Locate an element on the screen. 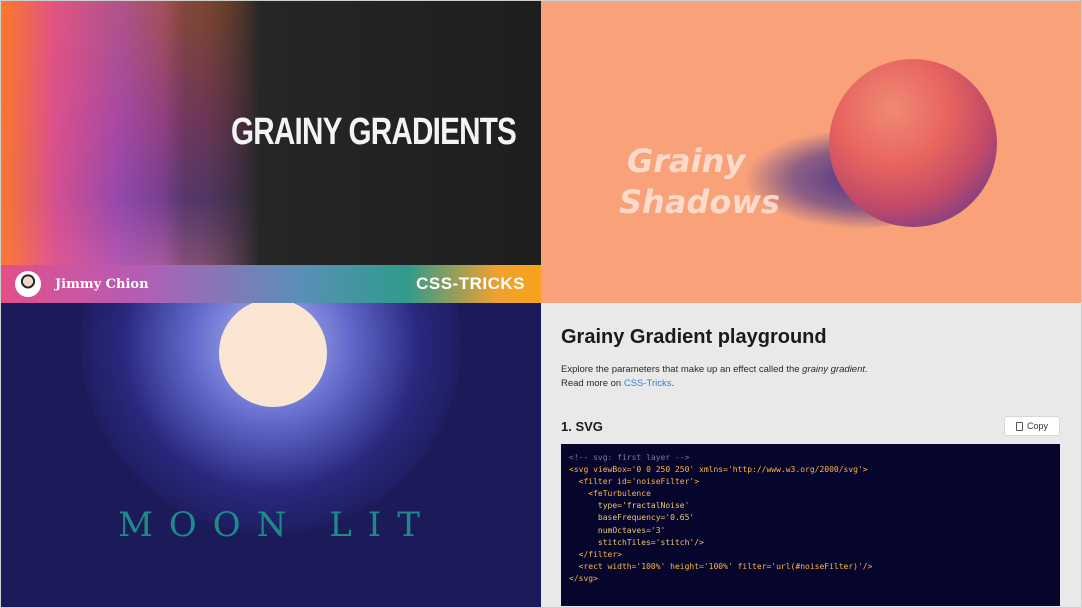 This screenshot has width=1082, height=608. read-more-period: . is located at coordinates (673, 383).